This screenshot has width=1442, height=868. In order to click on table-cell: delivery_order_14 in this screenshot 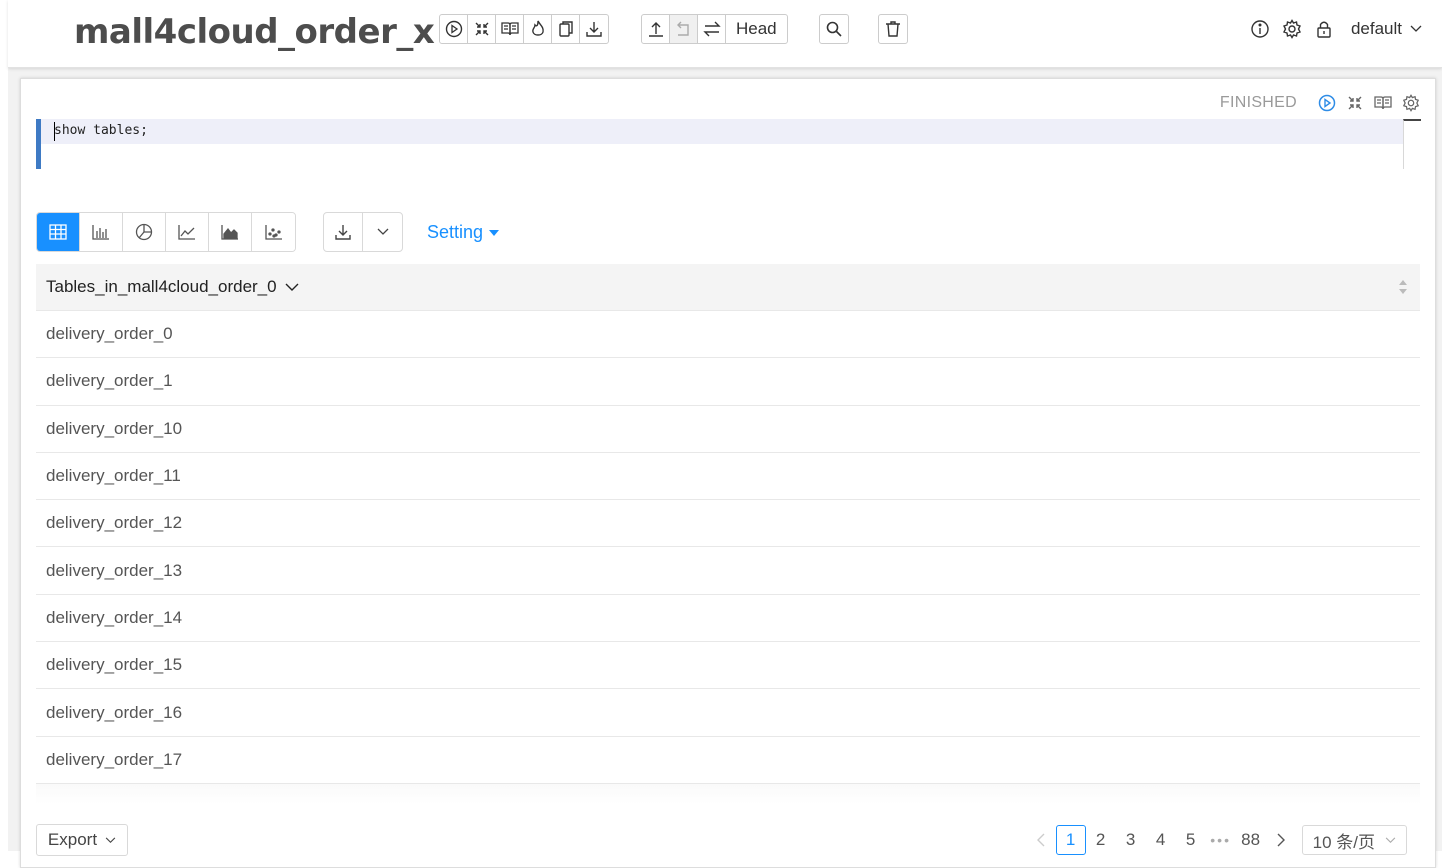, I will do `click(114, 617)`.